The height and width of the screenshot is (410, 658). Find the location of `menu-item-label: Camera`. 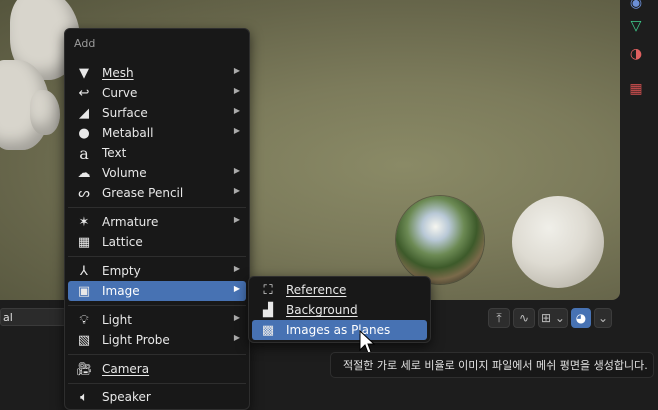

menu-item-label: Camera is located at coordinates (126, 369).